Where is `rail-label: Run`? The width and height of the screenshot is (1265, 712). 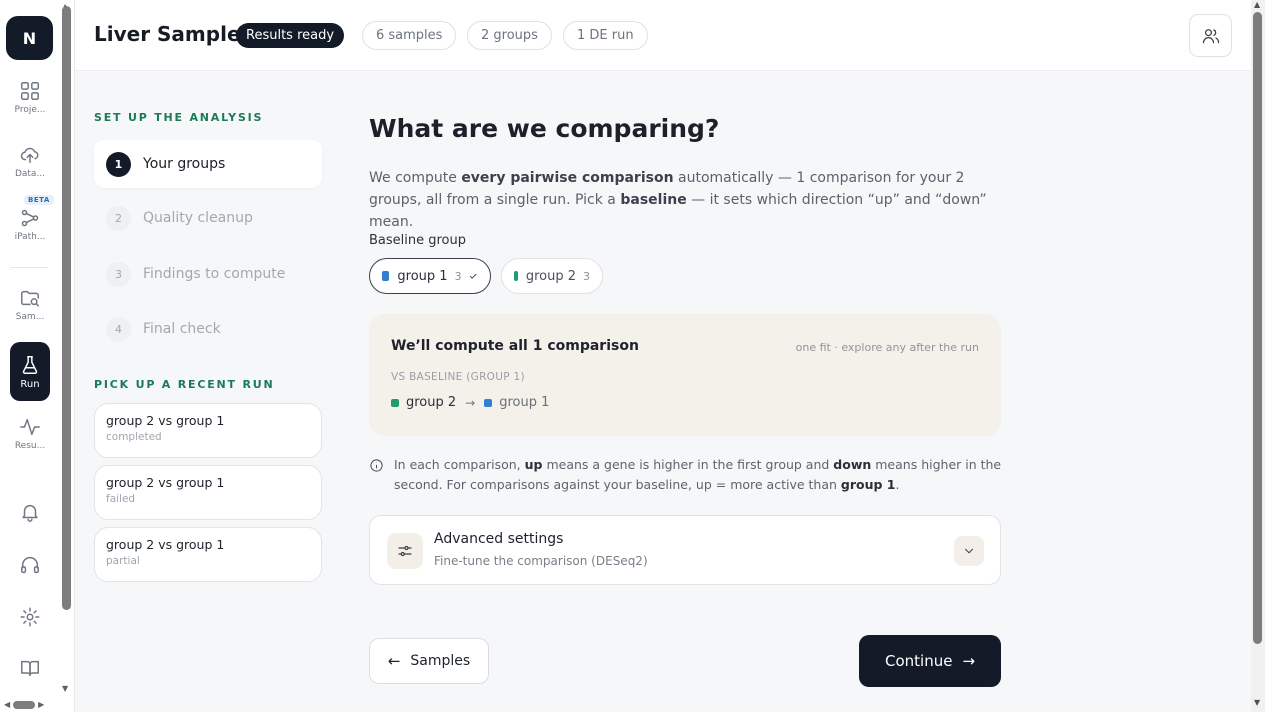 rail-label: Run is located at coordinates (30, 384).